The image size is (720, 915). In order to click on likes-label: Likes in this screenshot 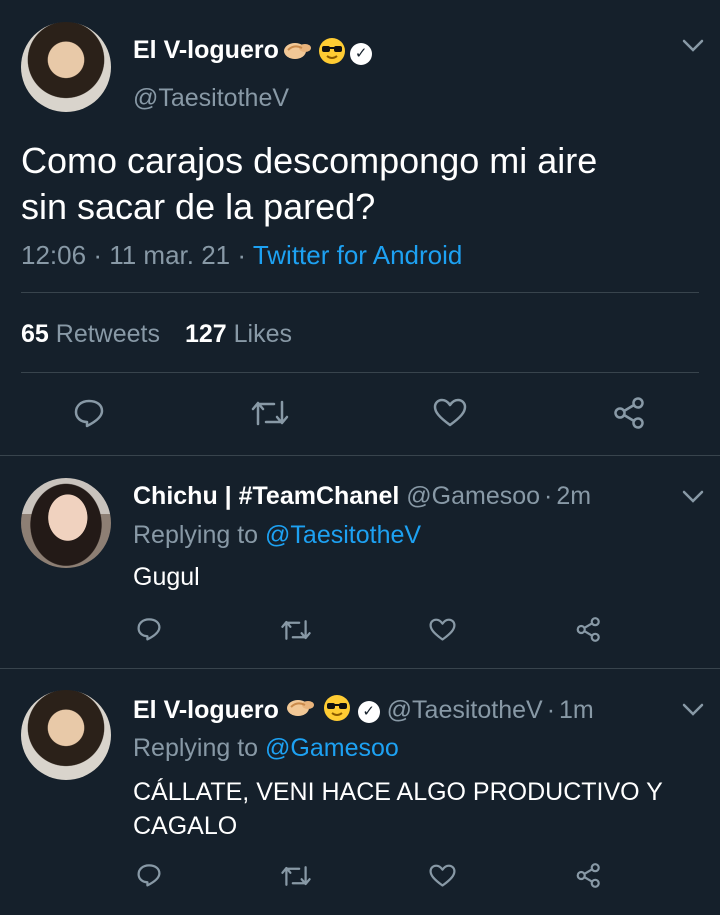, I will do `click(262, 334)`.